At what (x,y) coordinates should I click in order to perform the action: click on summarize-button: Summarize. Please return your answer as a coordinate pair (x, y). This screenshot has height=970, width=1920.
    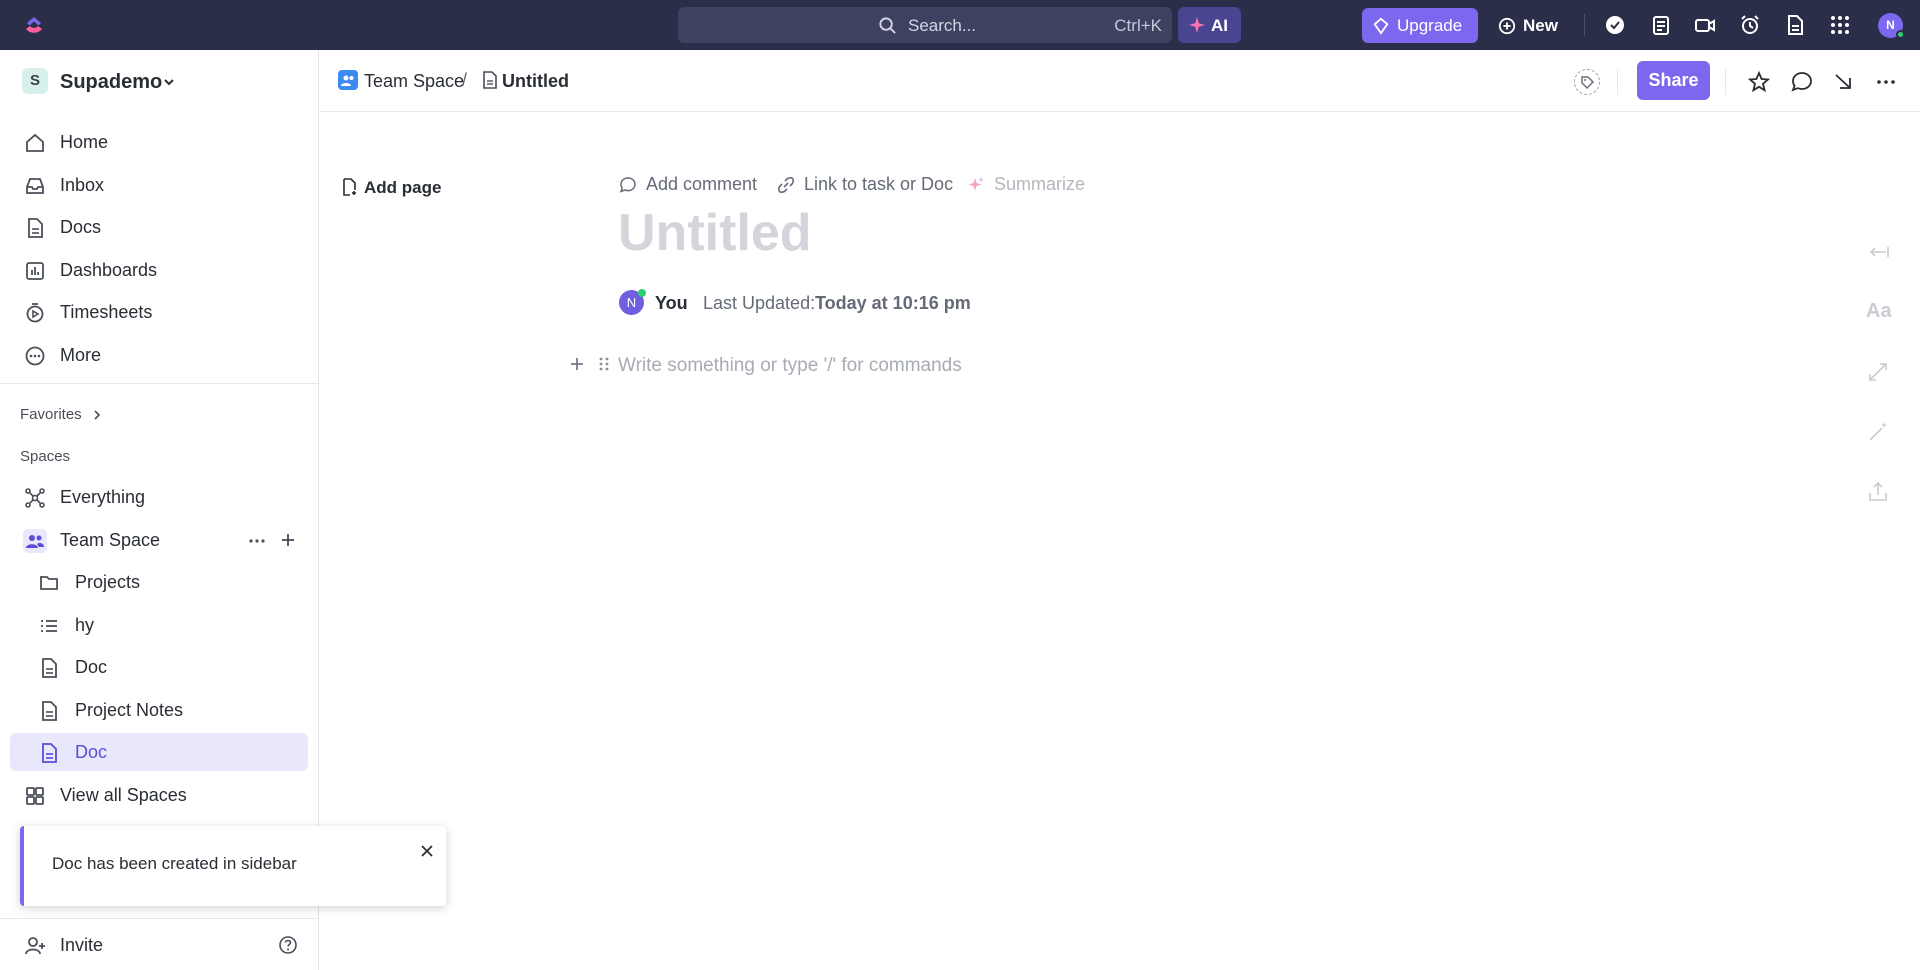
    Looking at the image, I should click on (1039, 184).